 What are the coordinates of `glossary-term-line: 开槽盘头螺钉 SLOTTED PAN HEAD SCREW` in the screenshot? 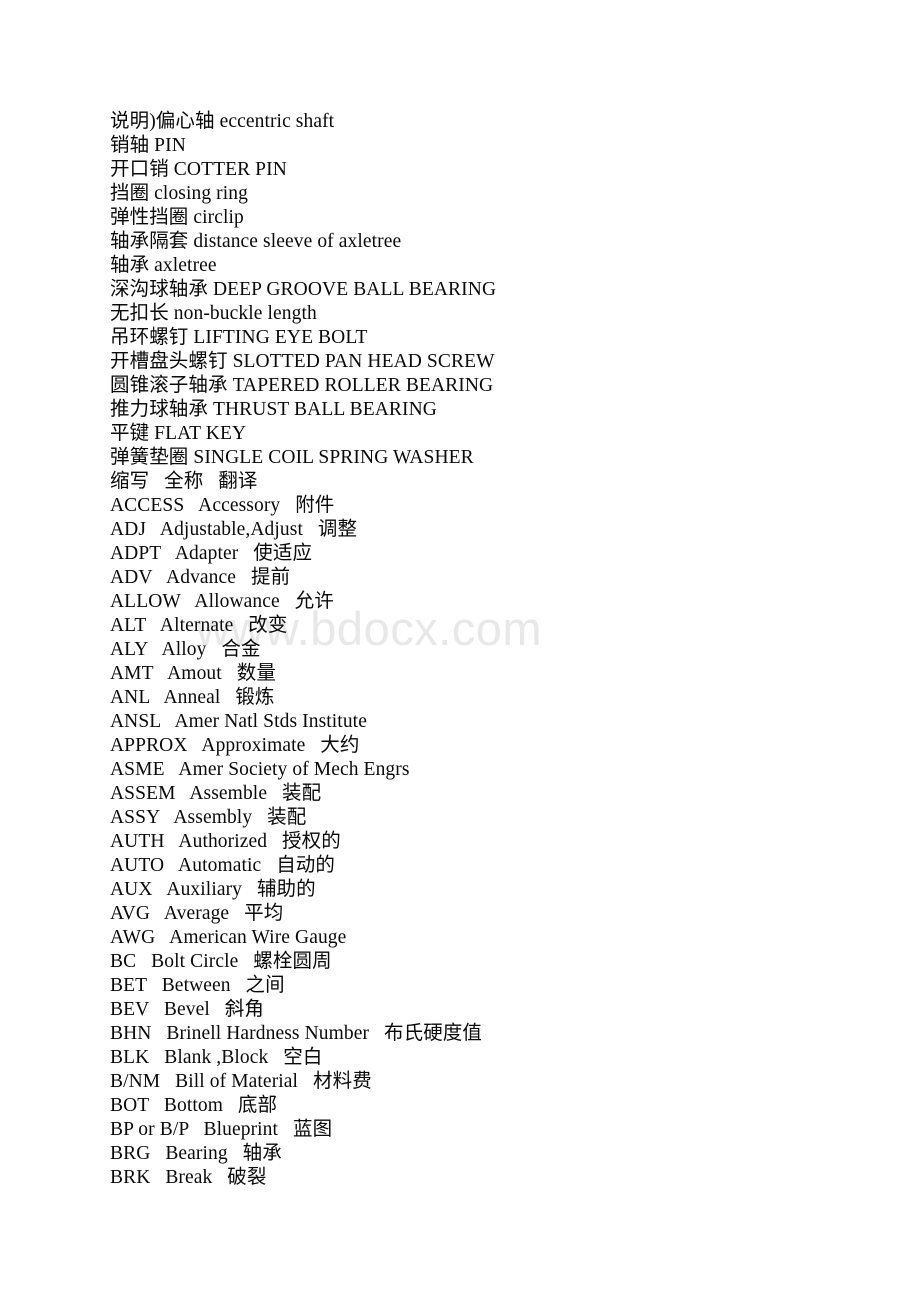 It's located at (302, 361).